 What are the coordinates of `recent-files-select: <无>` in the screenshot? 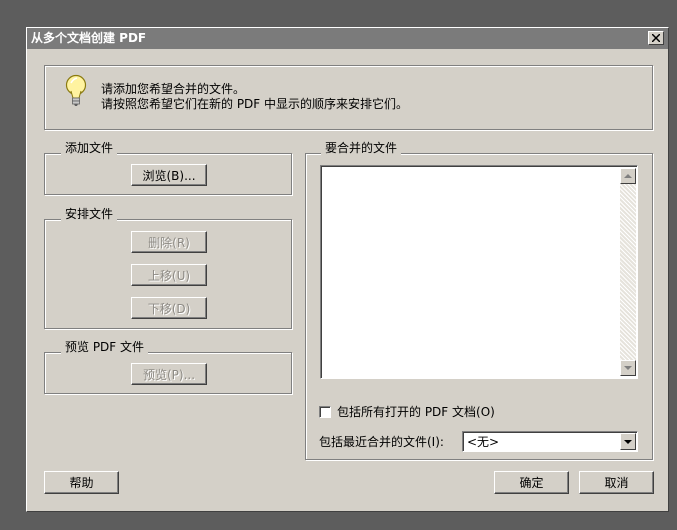 It's located at (550, 441).